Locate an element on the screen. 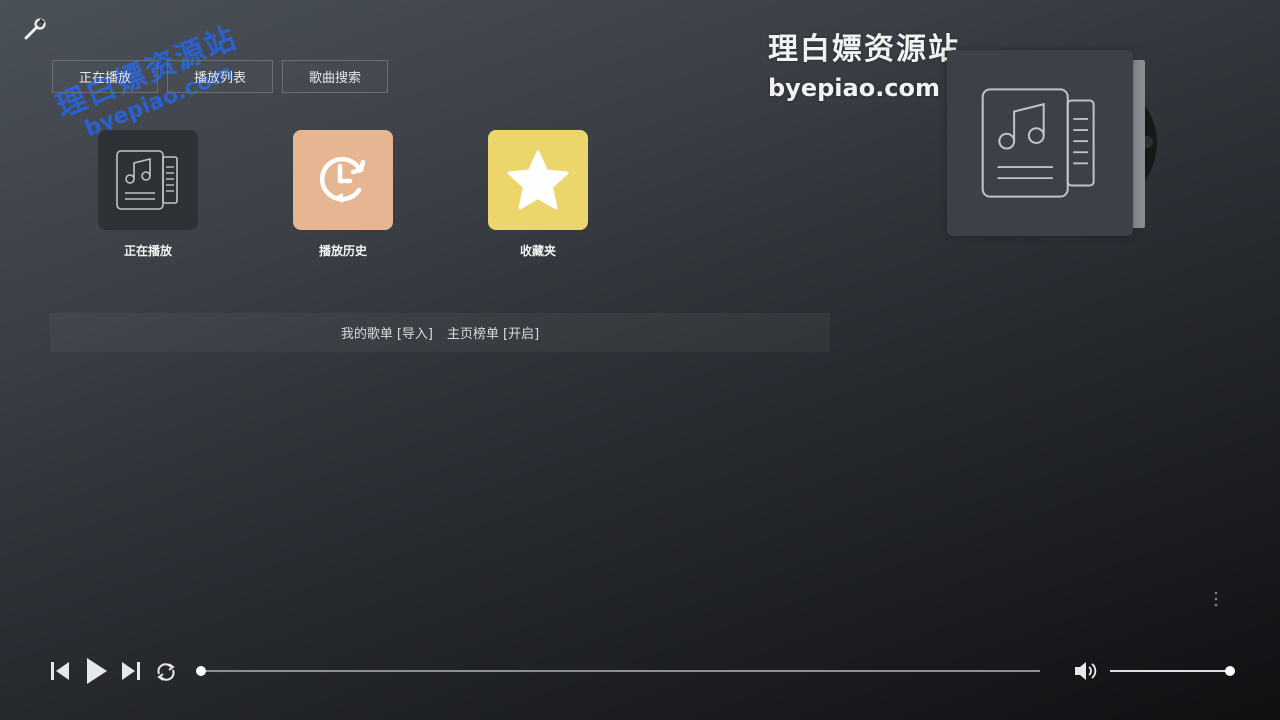 This screenshot has height=720, width=1280. tile-now-playing: 正在播放 is located at coordinates (148, 194).